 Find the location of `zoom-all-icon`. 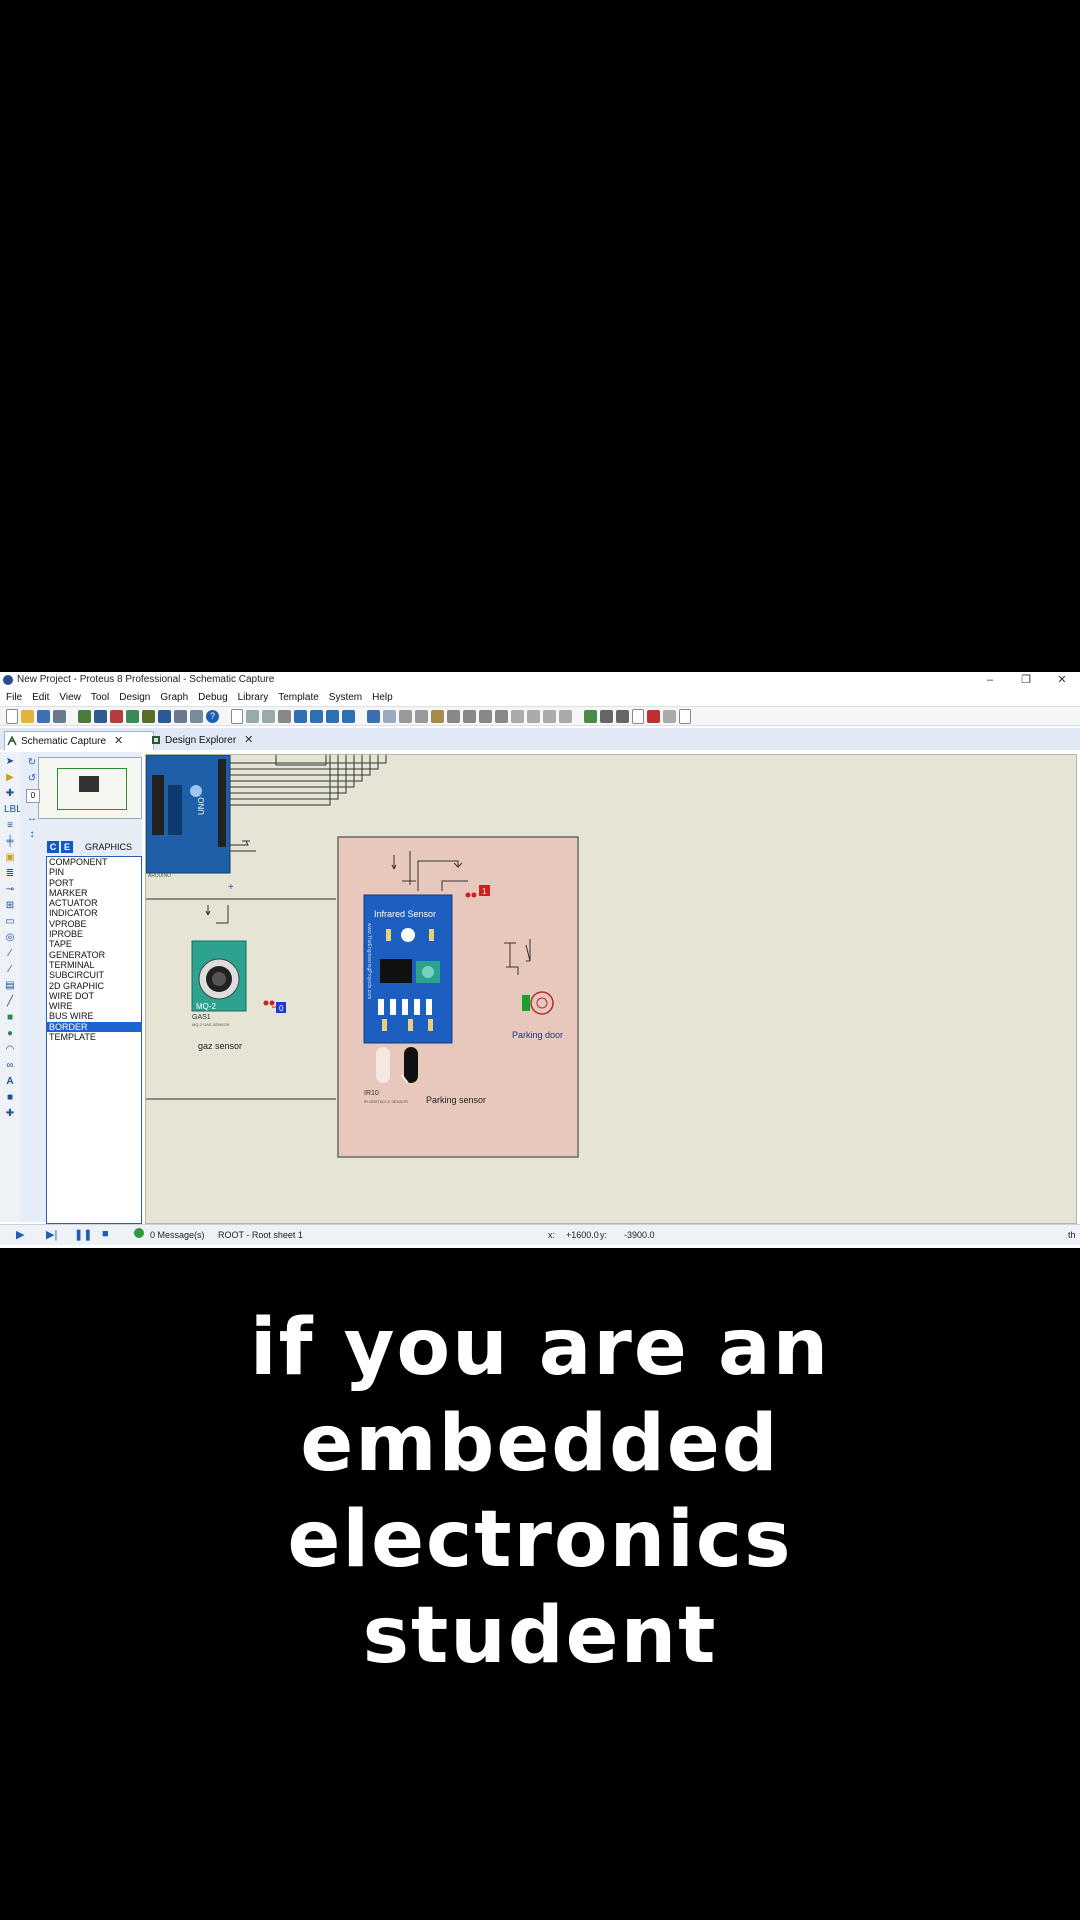

zoom-all-icon is located at coordinates (332, 716).